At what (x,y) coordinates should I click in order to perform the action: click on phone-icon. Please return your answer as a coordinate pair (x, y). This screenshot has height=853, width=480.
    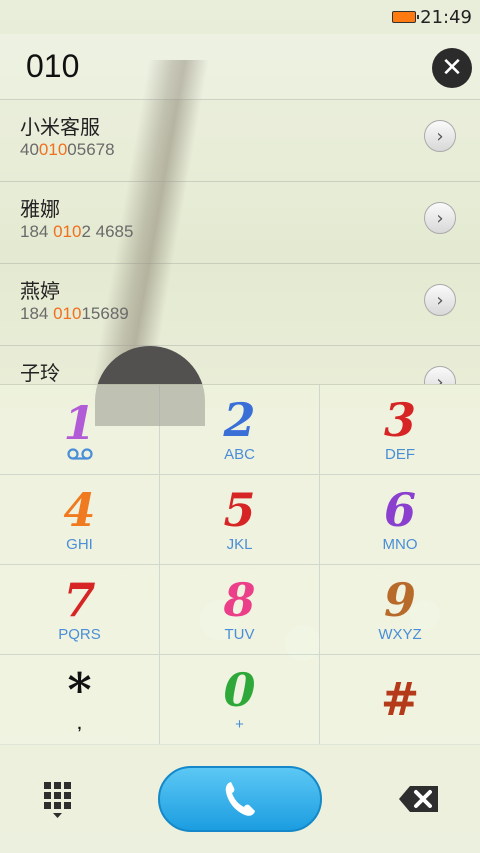
    Looking at the image, I should click on (240, 799).